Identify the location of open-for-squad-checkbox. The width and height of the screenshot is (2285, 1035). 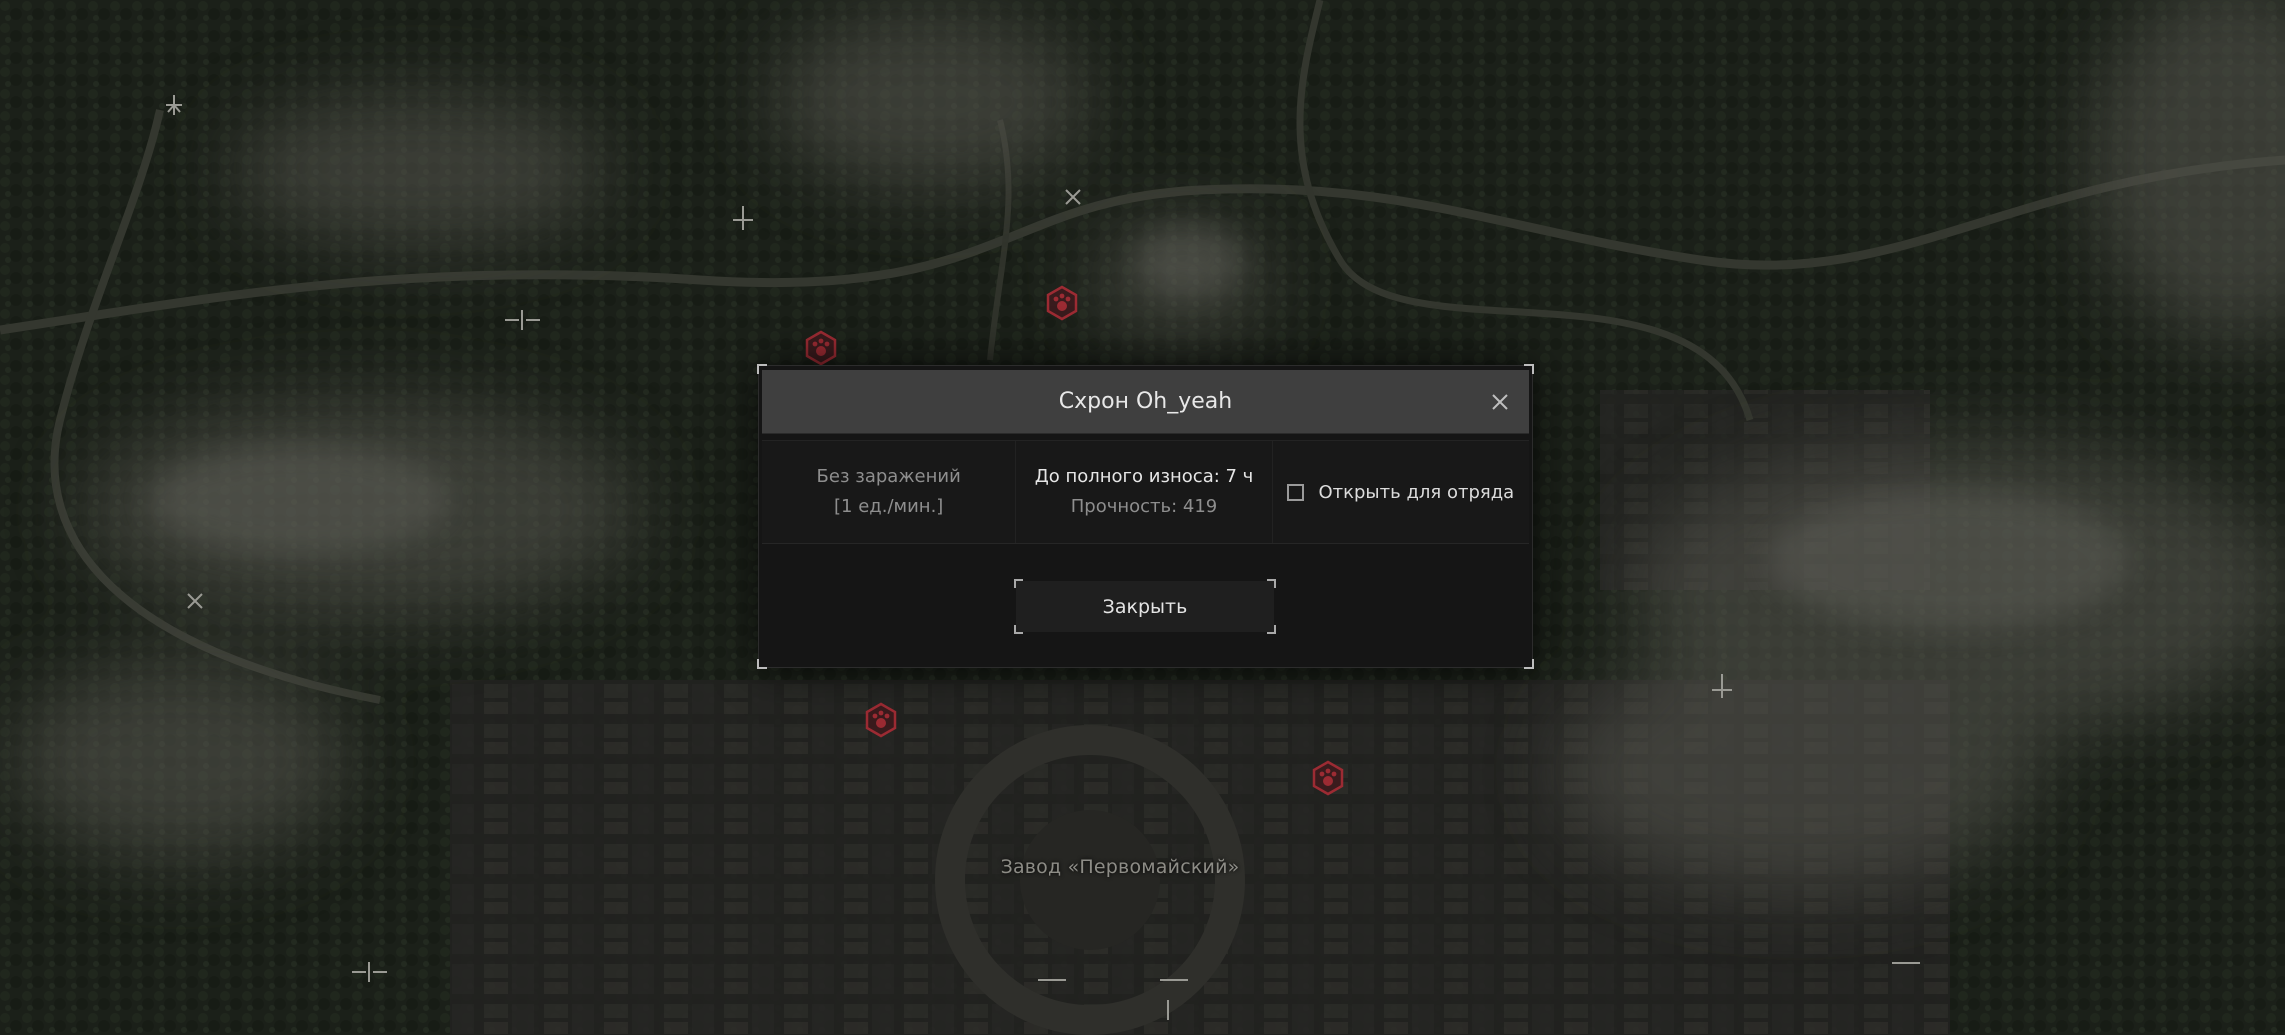
(1296, 492).